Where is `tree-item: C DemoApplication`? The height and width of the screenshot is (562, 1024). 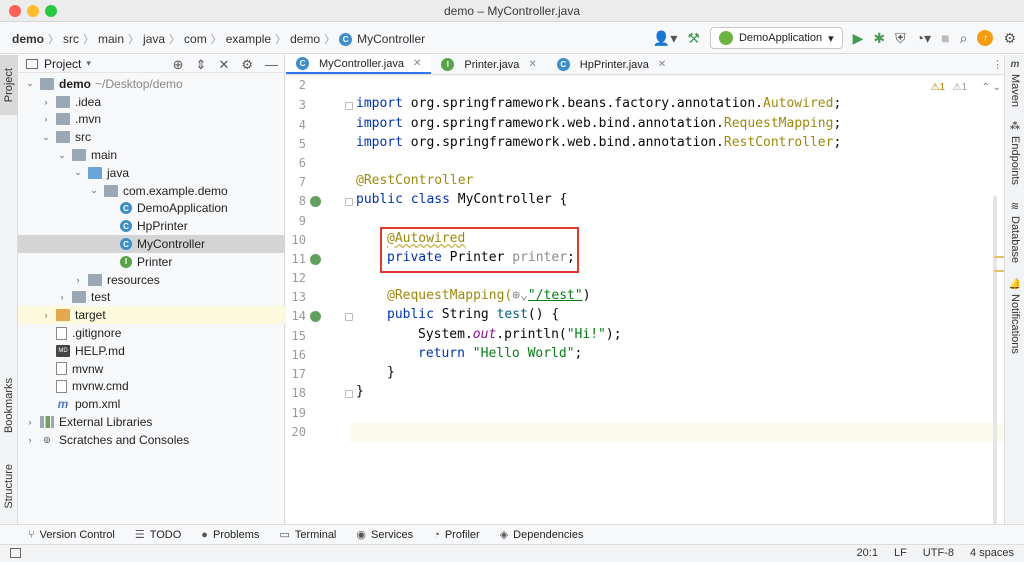 tree-item: C DemoApplication is located at coordinates (151, 209).